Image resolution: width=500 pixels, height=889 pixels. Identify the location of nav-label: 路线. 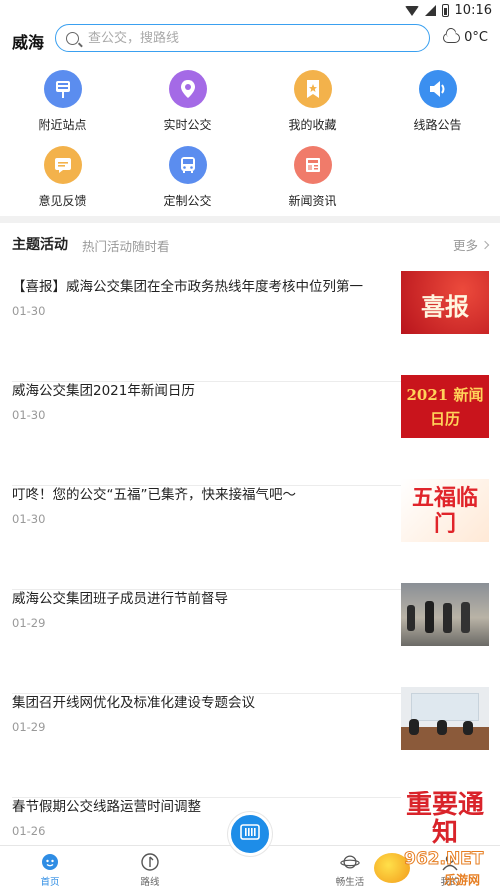
(150, 882).